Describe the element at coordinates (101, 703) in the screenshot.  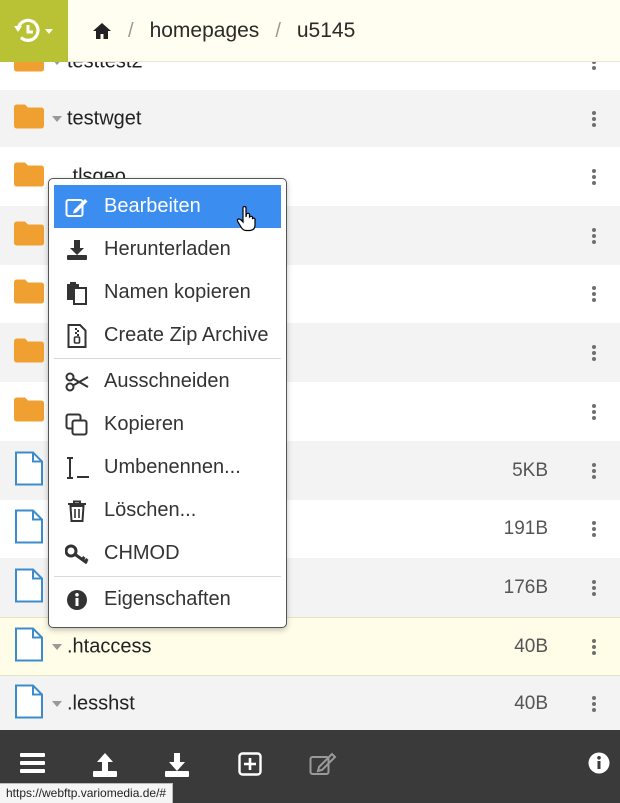
I see `file-name: .lesshst` at that location.